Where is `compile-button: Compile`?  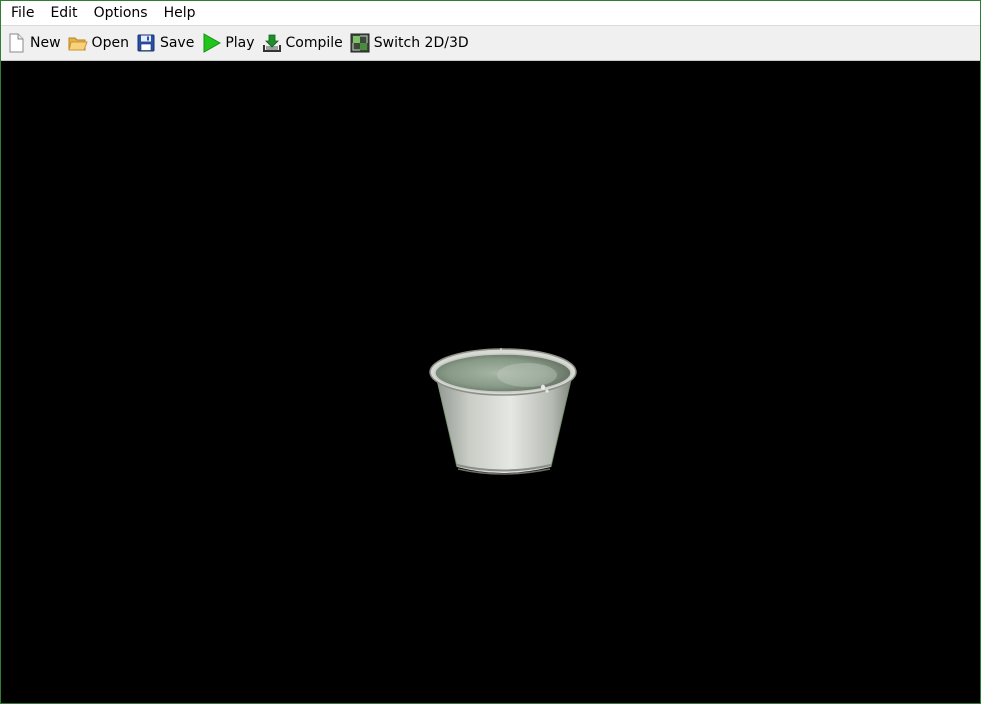 compile-button: Compile is located at coordinates (304, 43).